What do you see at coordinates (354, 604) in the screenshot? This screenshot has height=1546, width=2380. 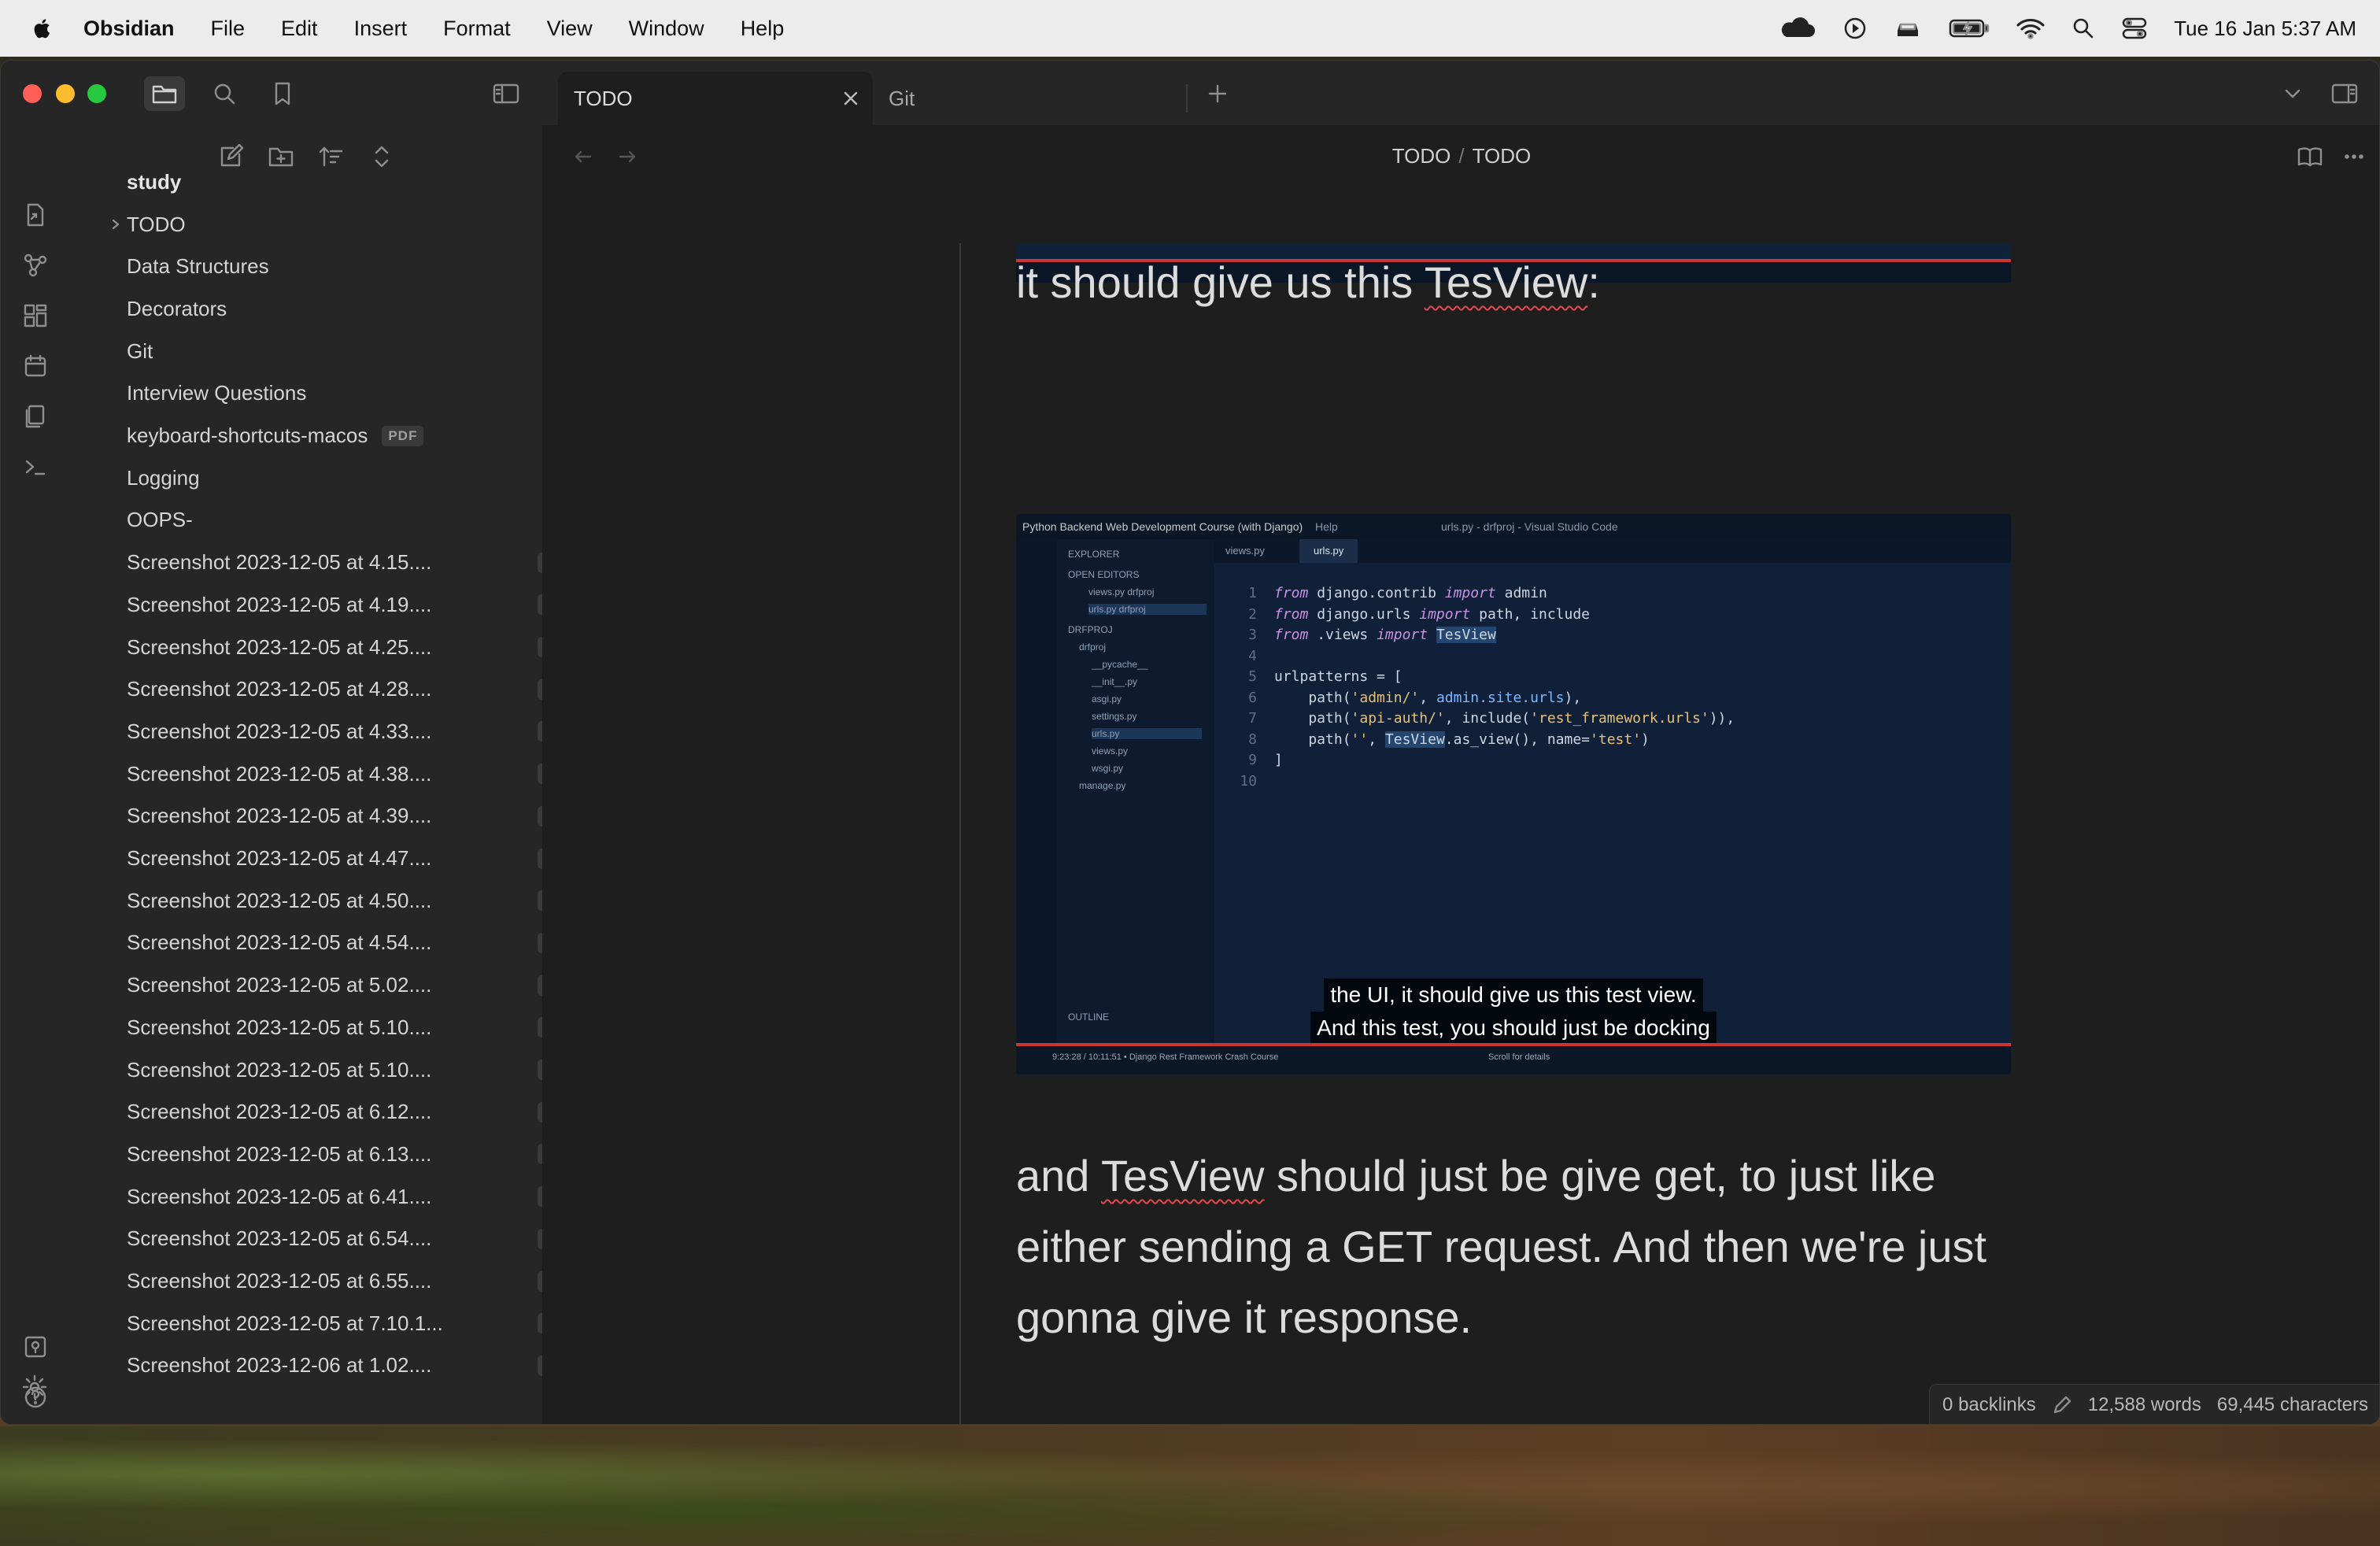 I see `file-item: Screenshot 2023-12-05 at 4.19....PNG` at bounding box center [354, 604].